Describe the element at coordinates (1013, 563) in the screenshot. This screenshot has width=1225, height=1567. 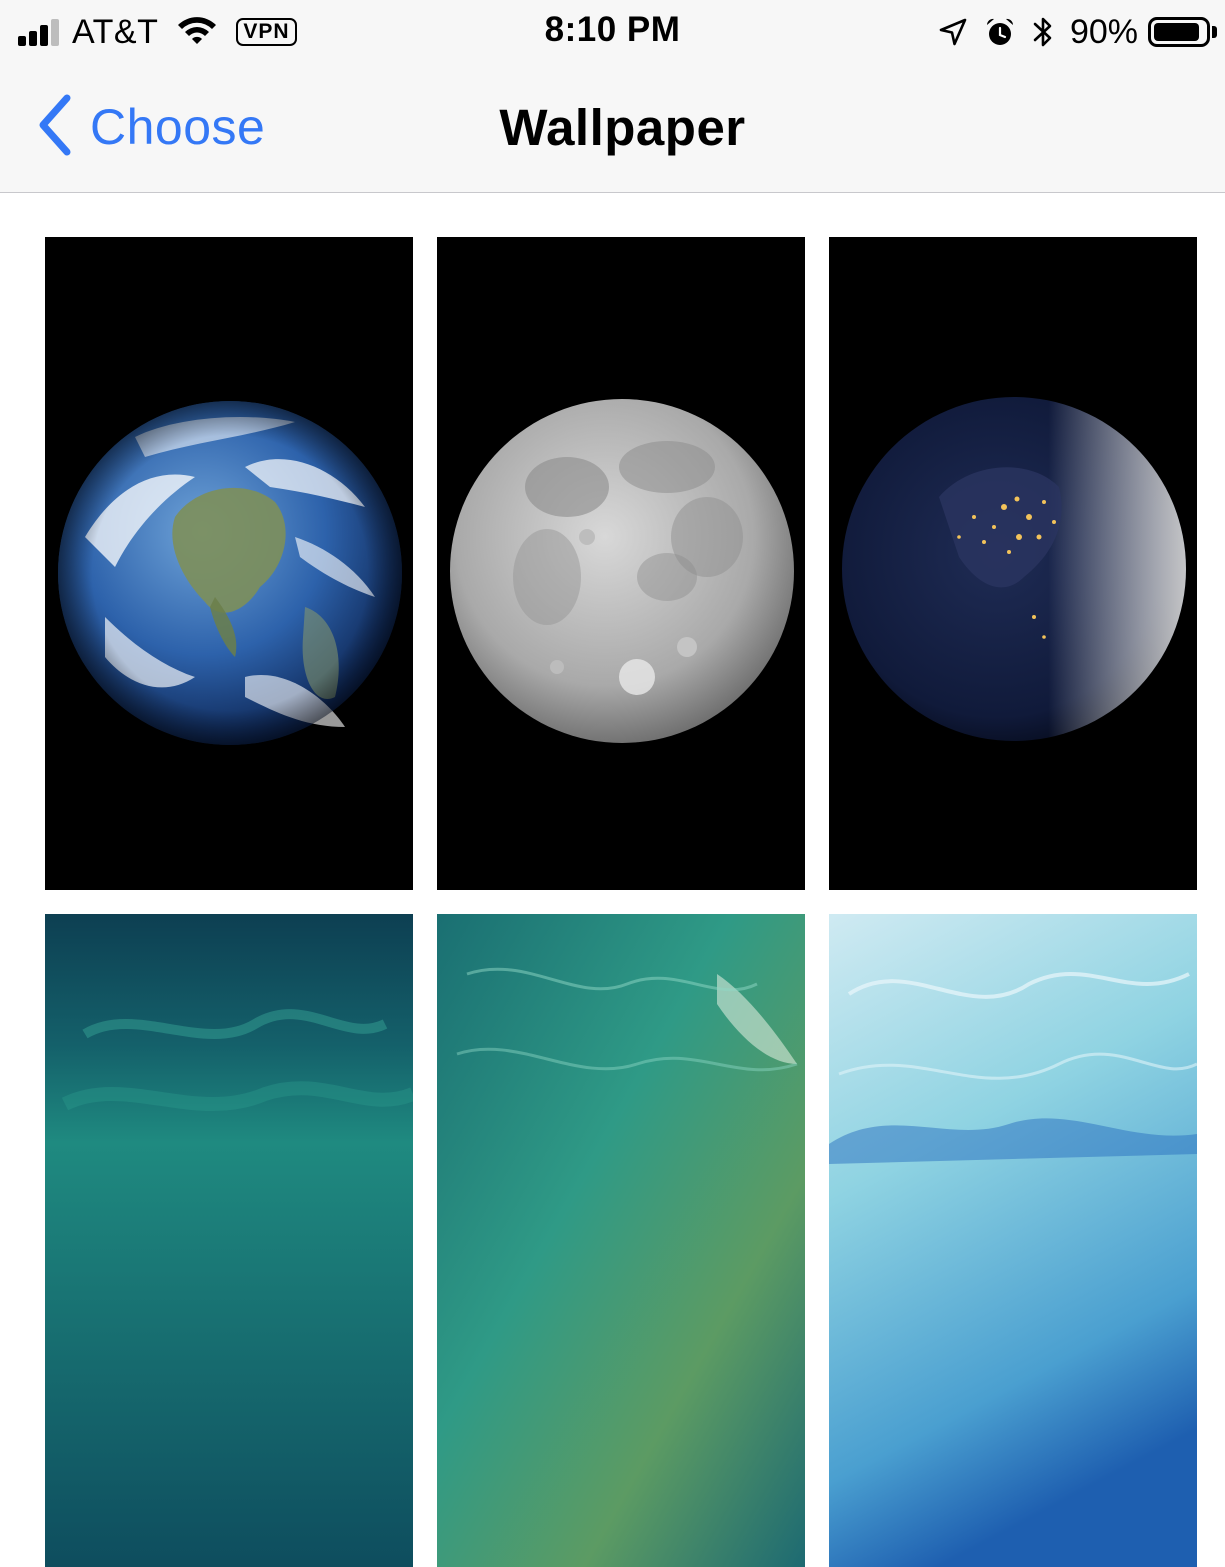
I see `wallpaper-thumb-earth-night` at that location.